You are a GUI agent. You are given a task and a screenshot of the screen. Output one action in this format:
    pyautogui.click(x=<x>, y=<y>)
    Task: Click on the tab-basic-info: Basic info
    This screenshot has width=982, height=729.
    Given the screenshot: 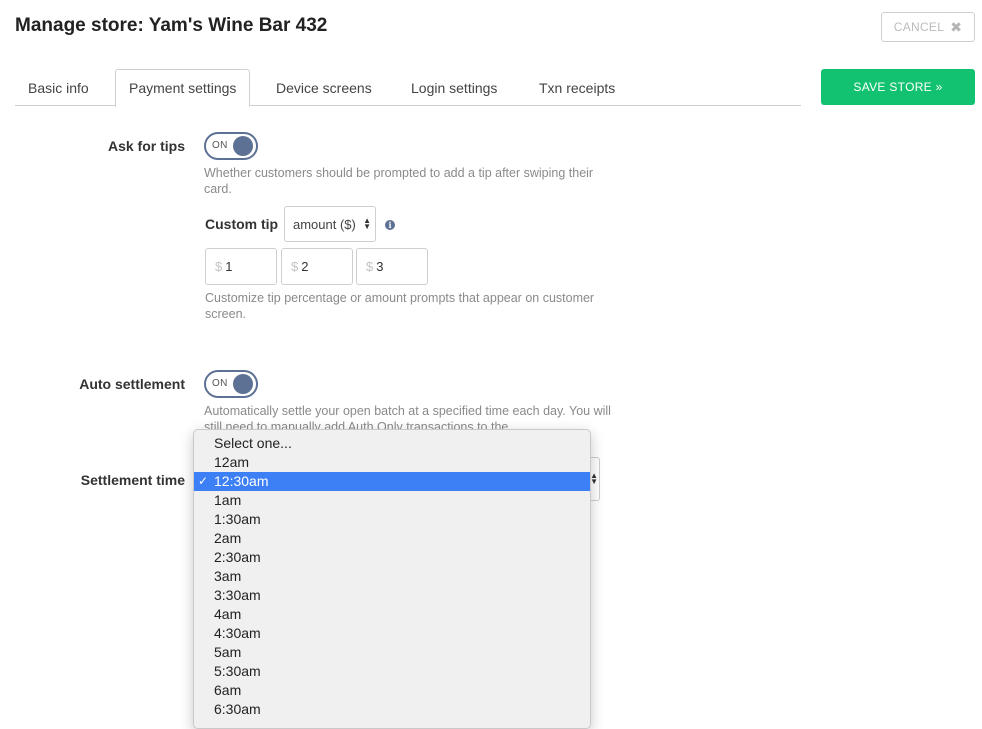 What is the action you would take?
    pyautogui.click(x=58, y=87)
    